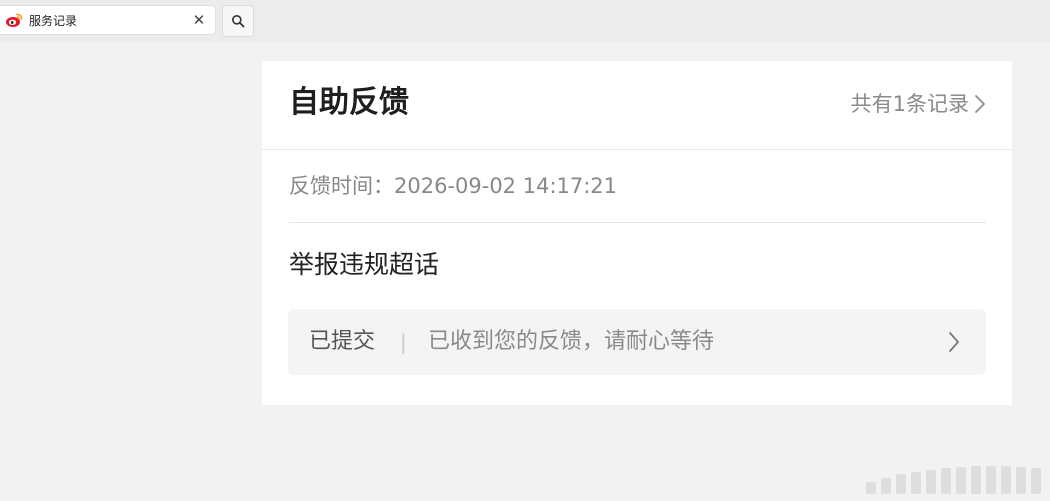 The image size is (1050, 501). What do you see at coordinates (53, 20) in the screenshot?
I see `tab-title: 服务记录` at bounding box center [53, 20].